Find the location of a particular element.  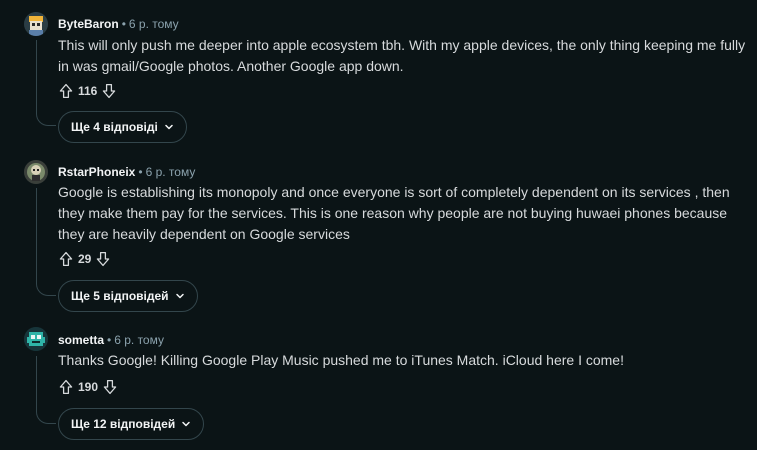

more-replies-label: Ще 12 відповідей is located at coordinates (123, 424).